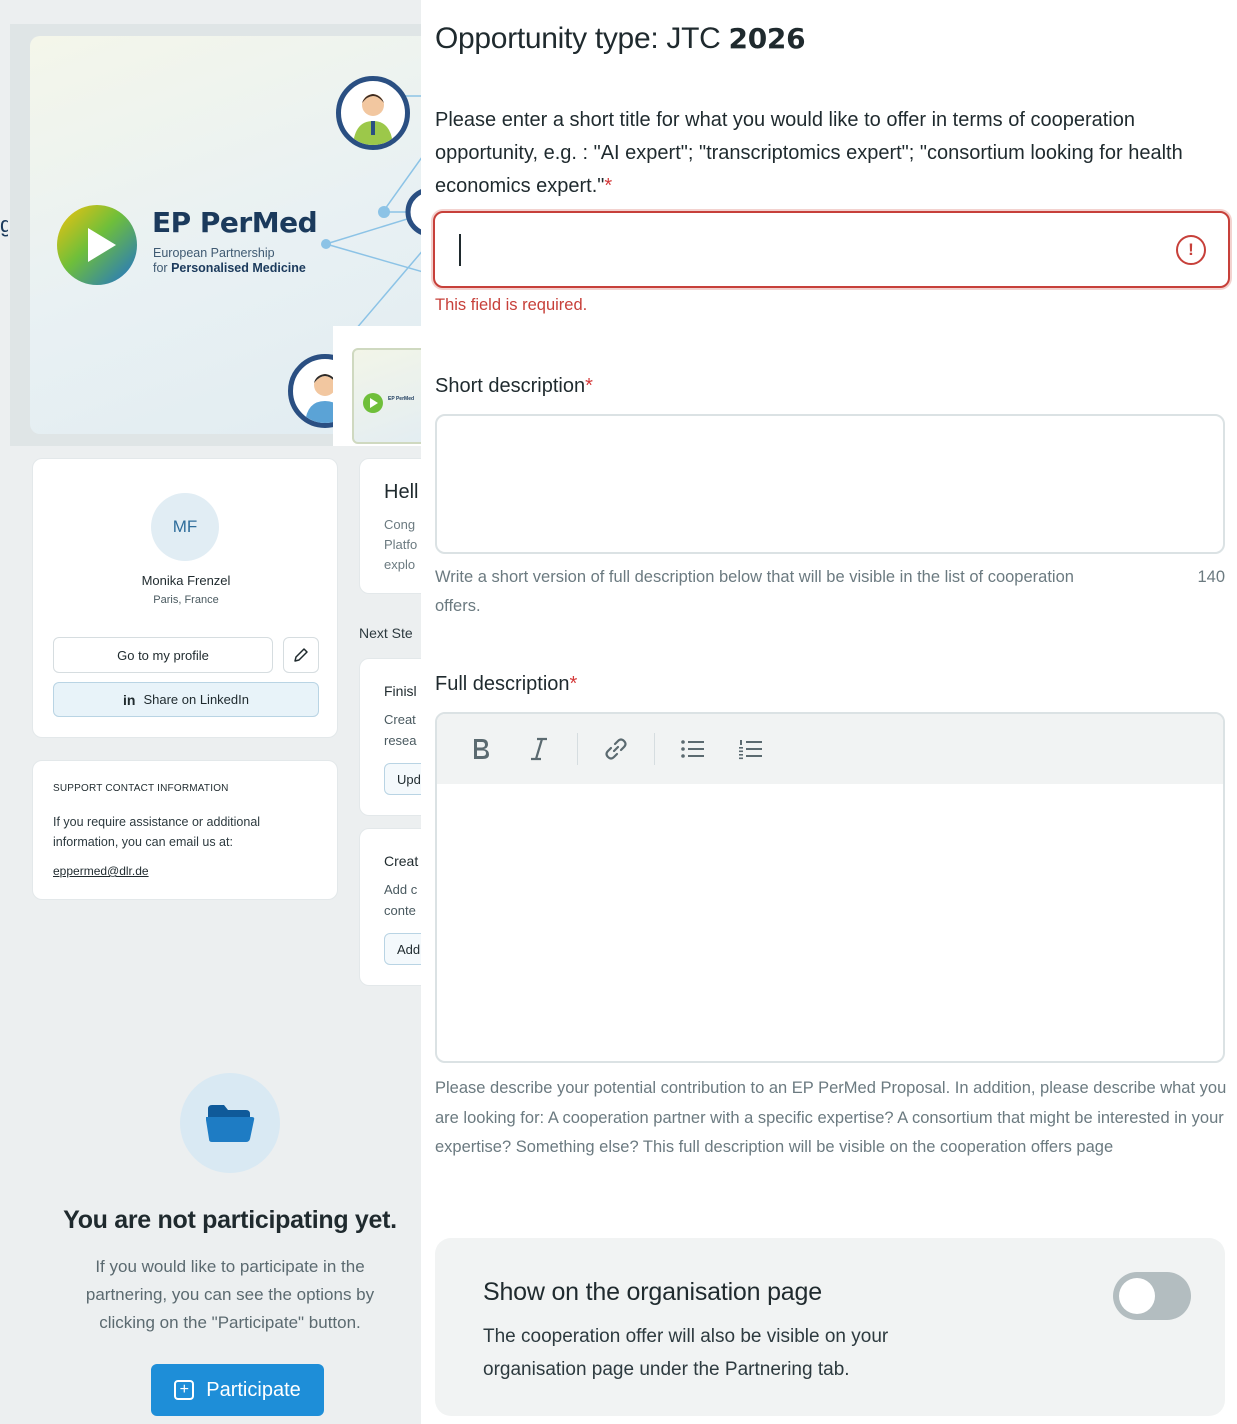 The width and height of the screenshot is (1237, 1424). Describe the element at coordinates (652, 1292) in the screenshot. I see `show-on-organisation-title: Show on the organisation page` at that location.